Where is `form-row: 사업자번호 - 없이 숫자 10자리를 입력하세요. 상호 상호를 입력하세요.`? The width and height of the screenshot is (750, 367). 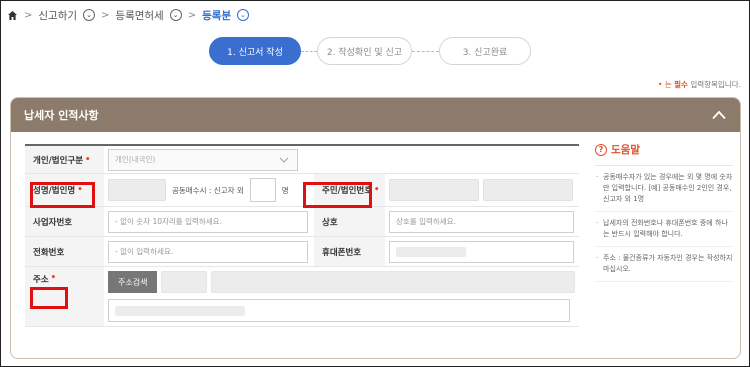
form-row: 사업자번호 - 없이 숫자 10자리를 입력하세요. 상호 상호를 입력하세요. is located at coordinates (302, 222).